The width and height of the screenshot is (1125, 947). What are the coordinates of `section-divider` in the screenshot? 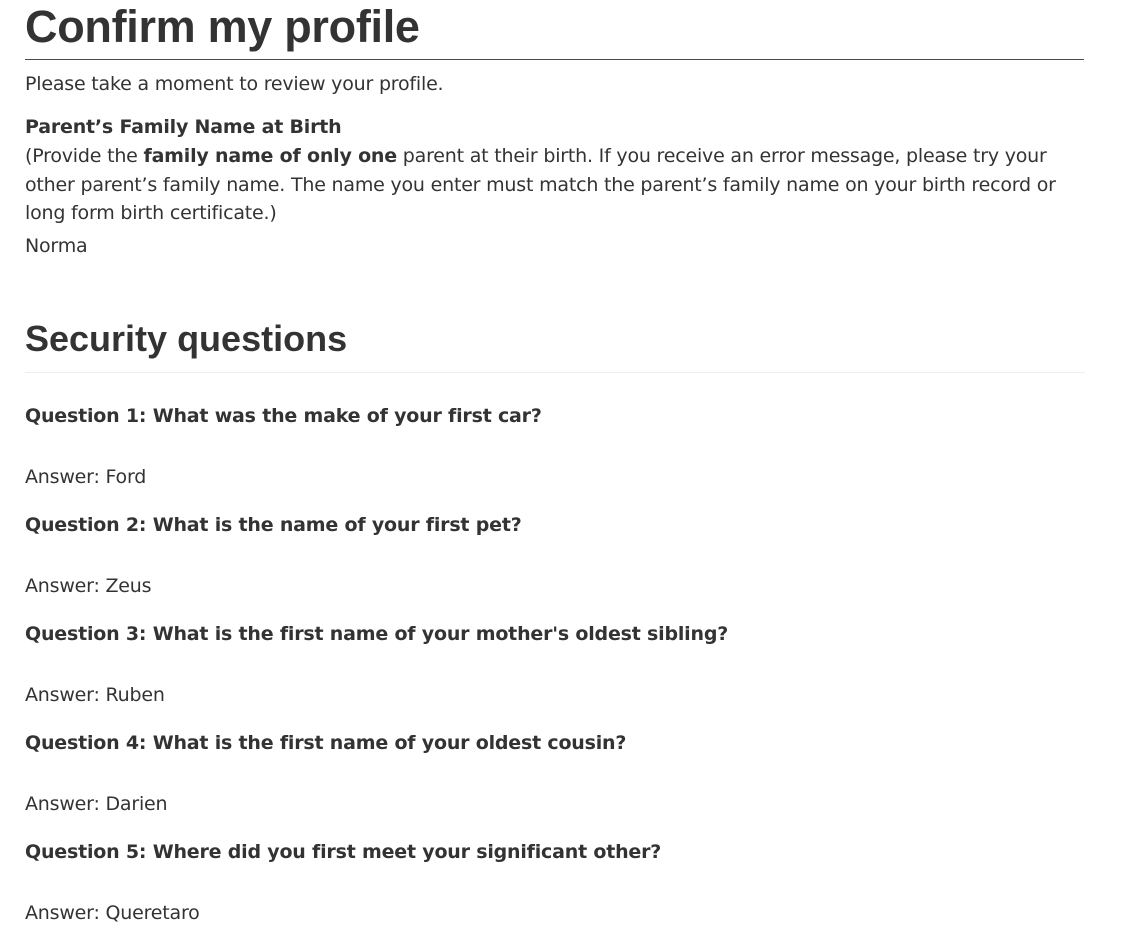 It's located at (555, 372).